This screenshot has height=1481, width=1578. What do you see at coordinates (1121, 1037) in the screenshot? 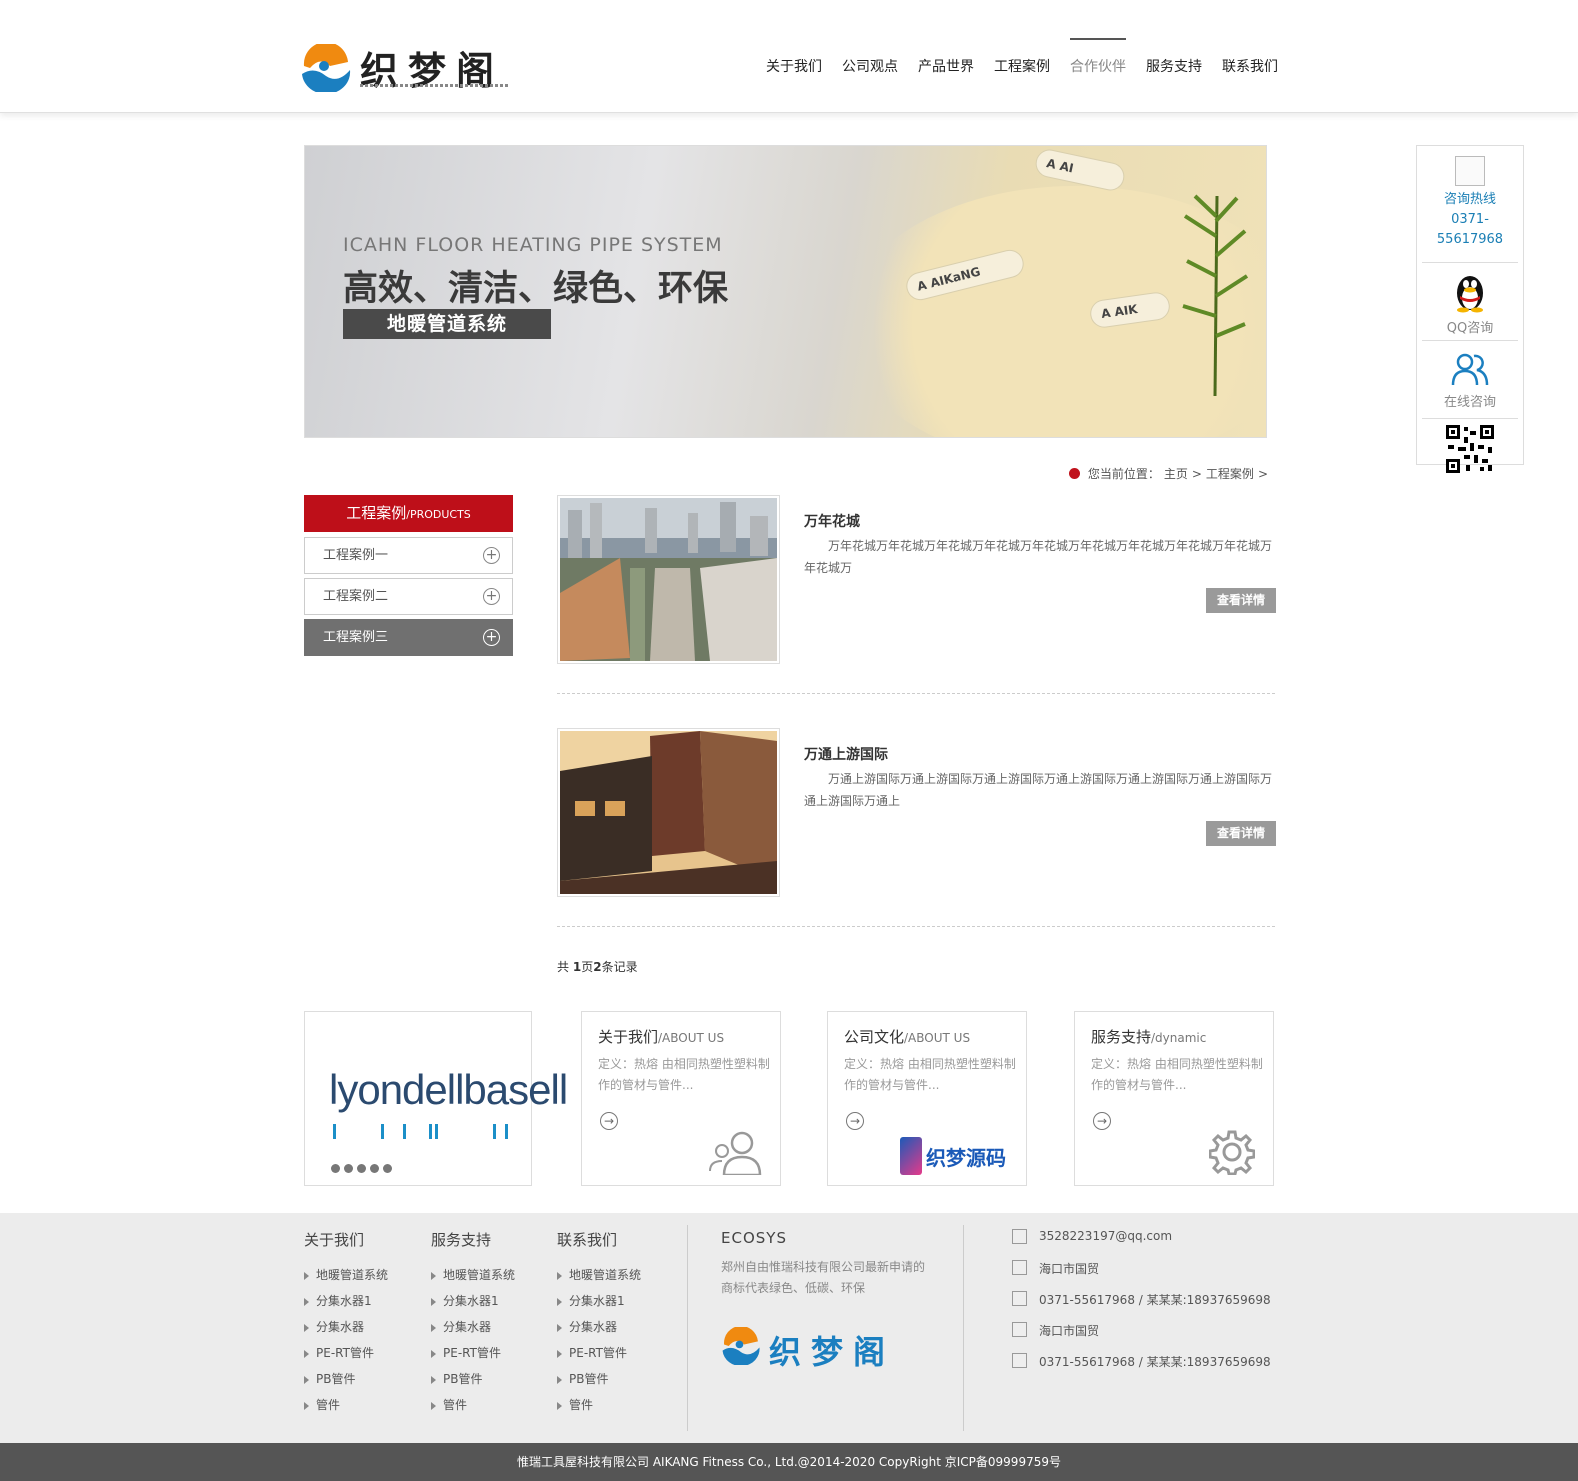
I see `info-box-title-cn: 服务支持` at bounding box center [1121, 1037].